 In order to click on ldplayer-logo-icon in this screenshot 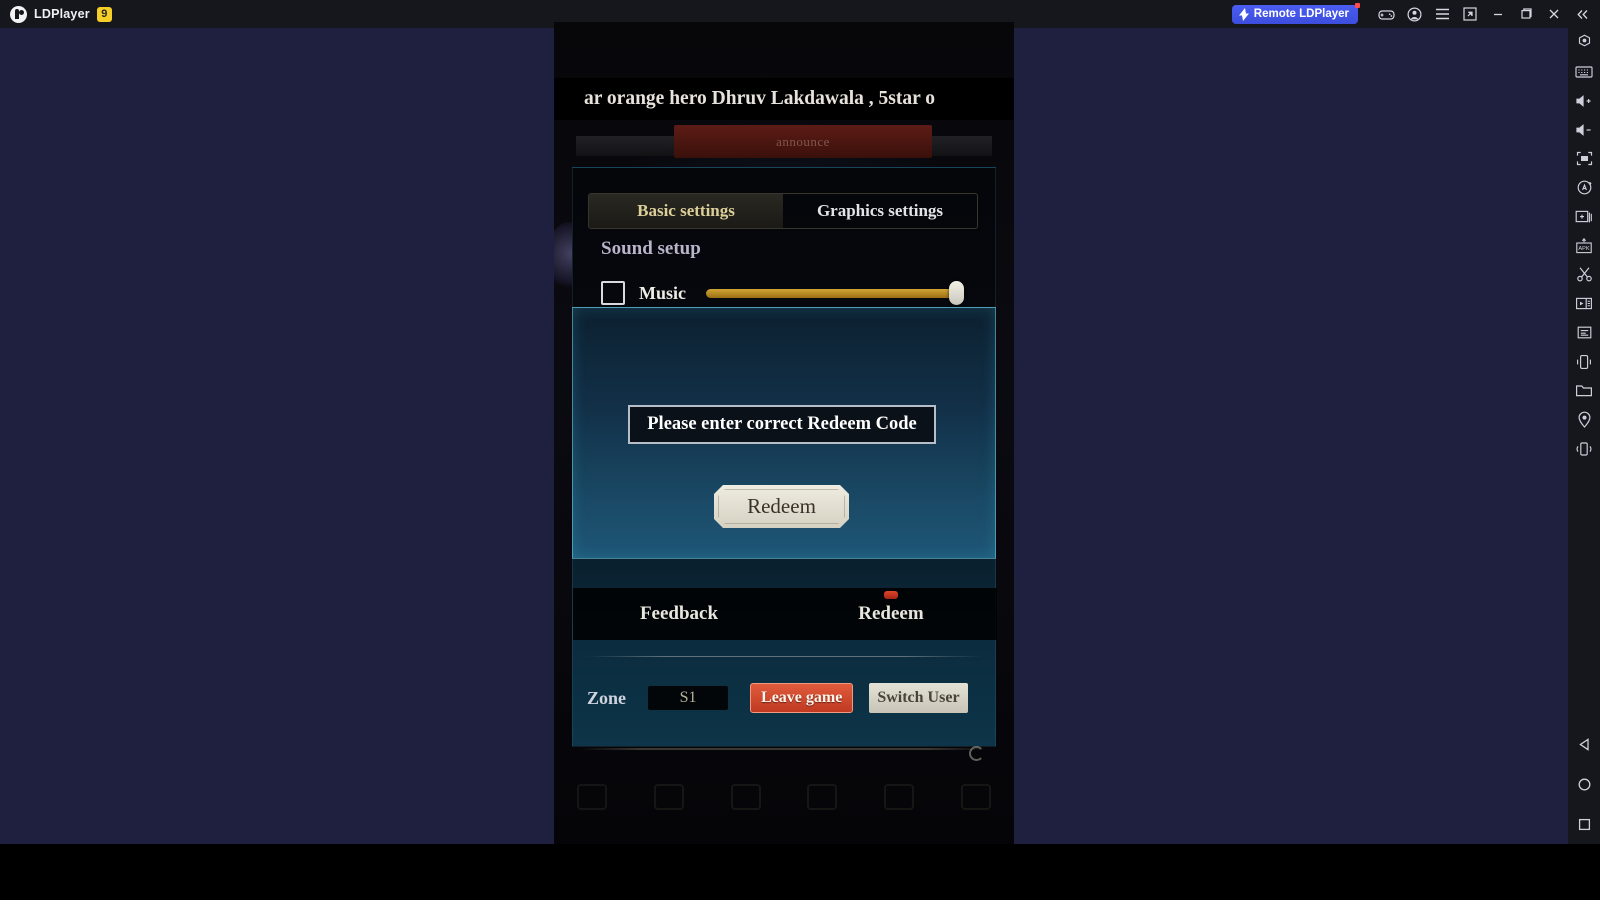, I will do `click(18, 14)`.